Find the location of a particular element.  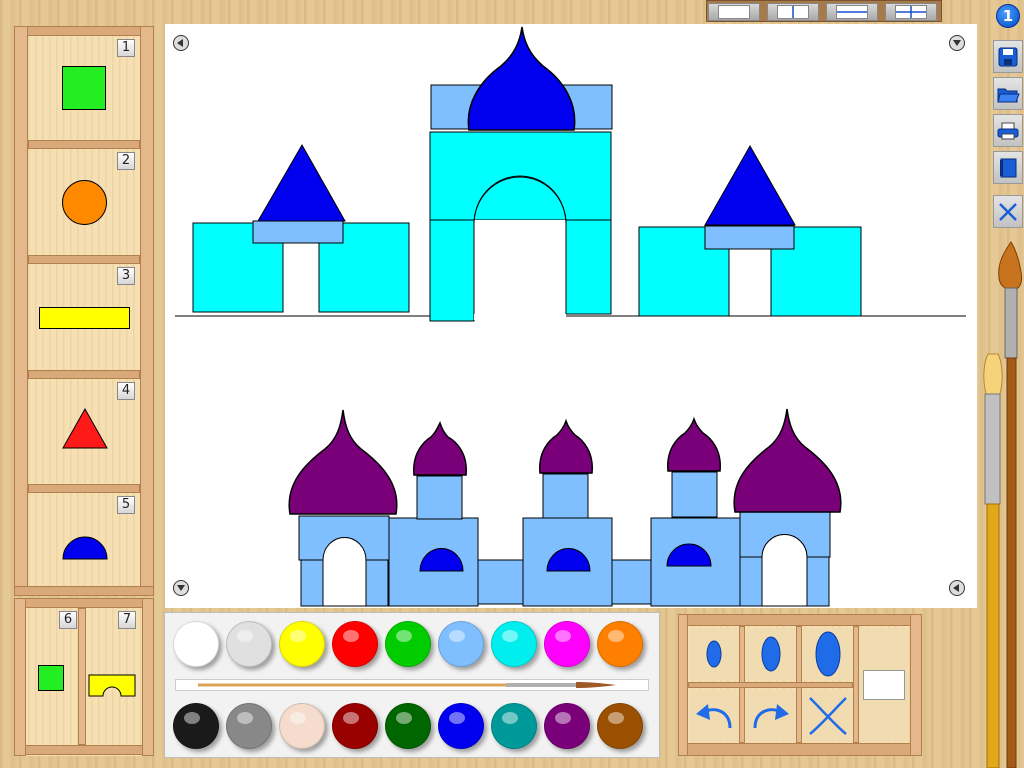

shape-item-square: 1 is located at coordinates (84, 88).